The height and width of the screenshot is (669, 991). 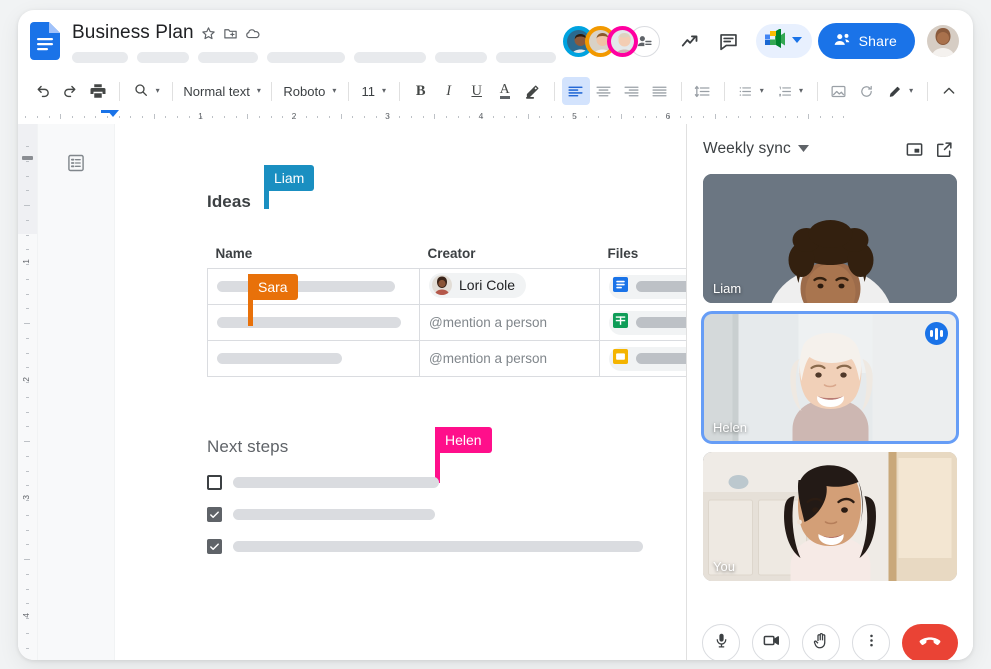 I want to click on highlight-icon, so click(x=533, y=91).